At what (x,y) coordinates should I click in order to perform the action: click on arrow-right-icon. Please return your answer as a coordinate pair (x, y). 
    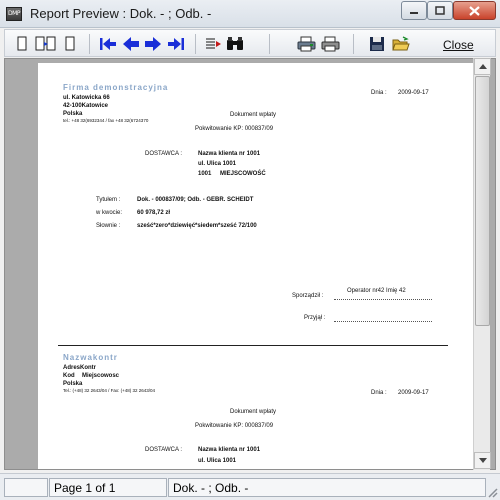
    Looking at the image, I should click on (153, 44).